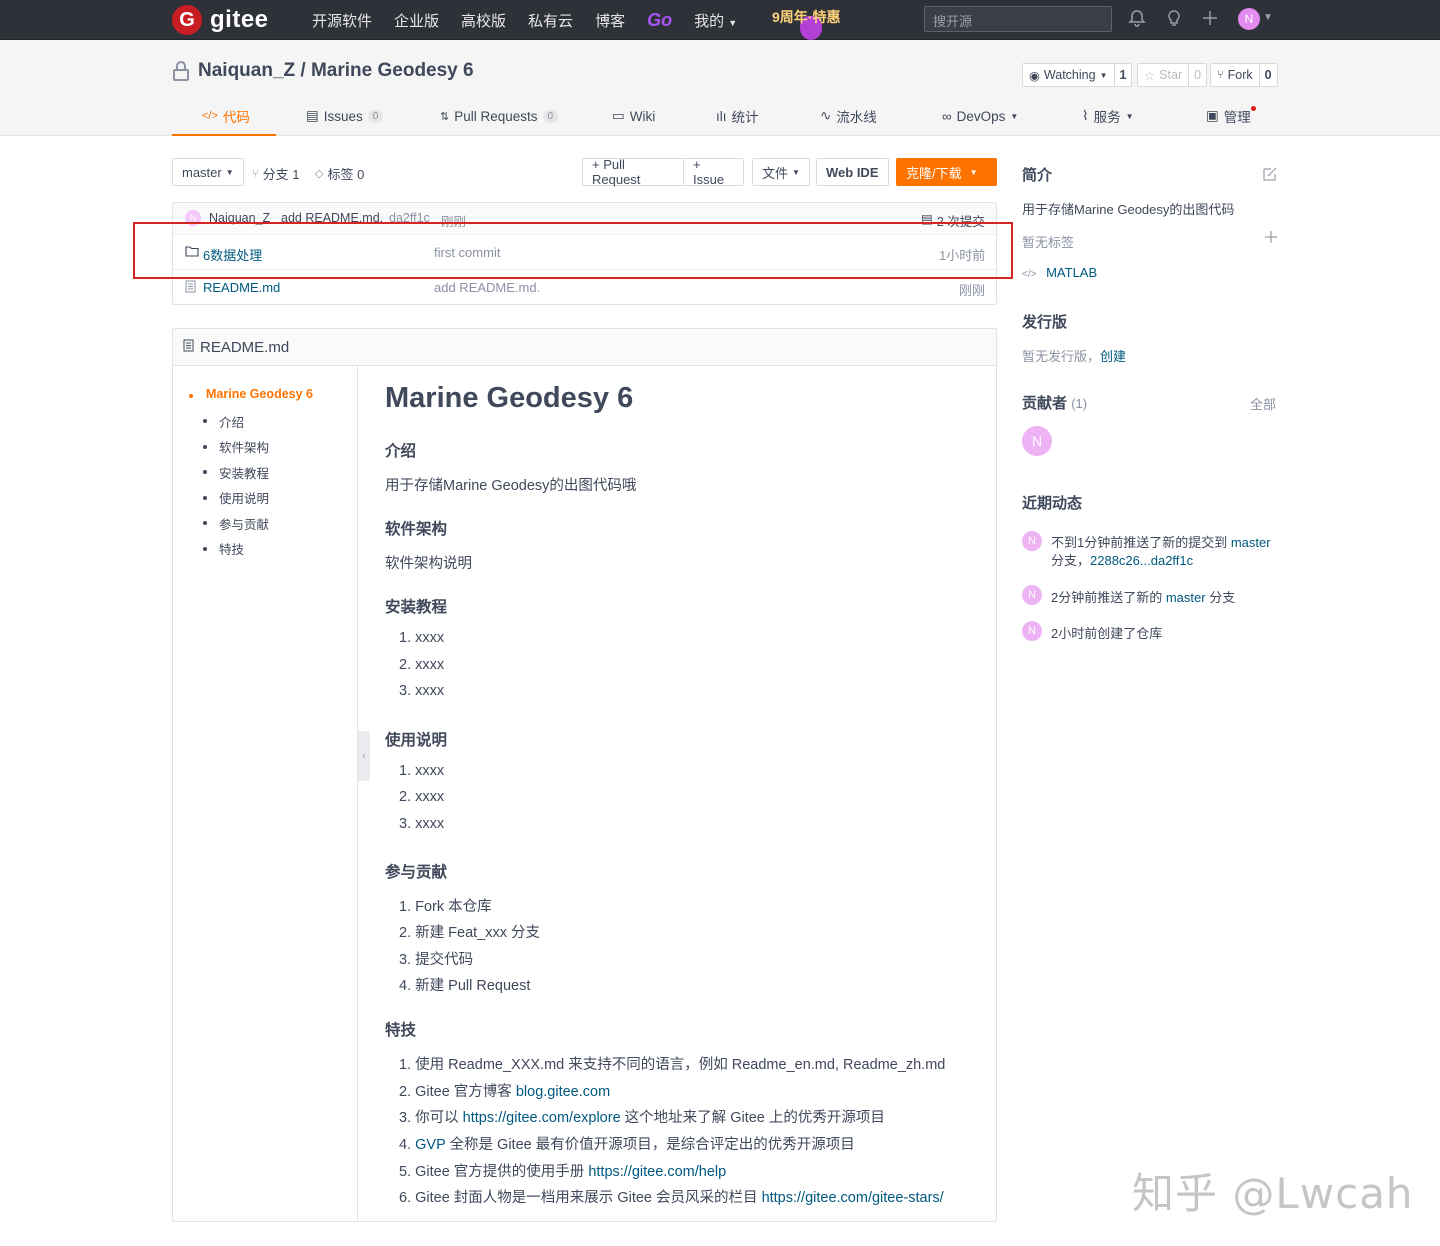 This screenshot has height=1246, width=1440. Describe the element at coordinates (610, 20) in the screenshot. I see `nav-blog: 博客` at that location.